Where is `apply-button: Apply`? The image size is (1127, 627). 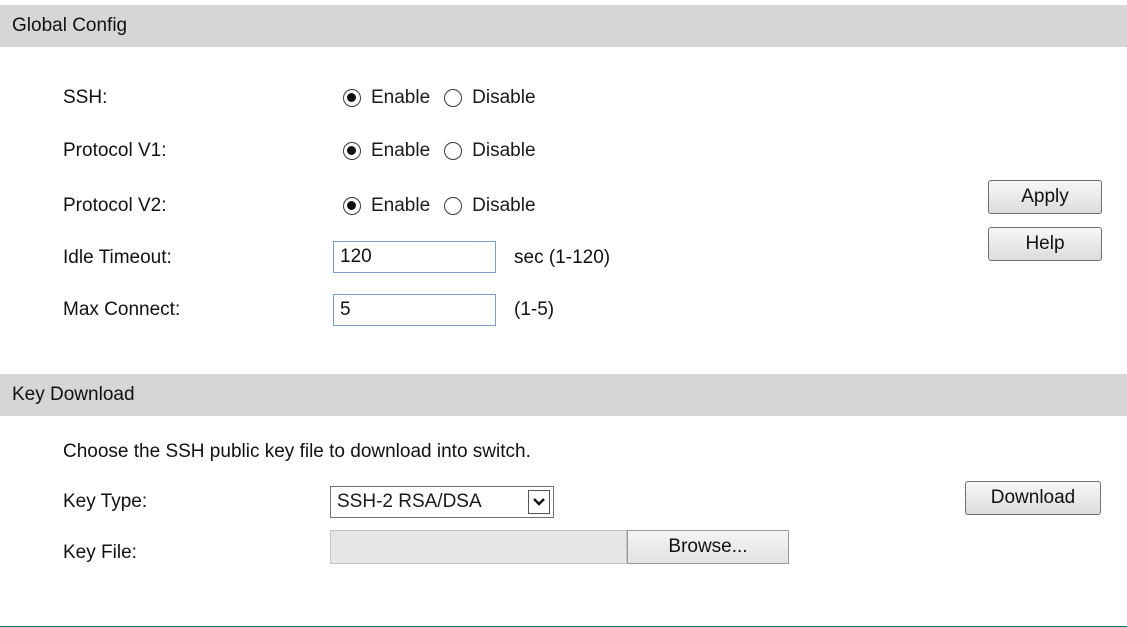 apply-button: Apply is located at coordinates (1045, 197).